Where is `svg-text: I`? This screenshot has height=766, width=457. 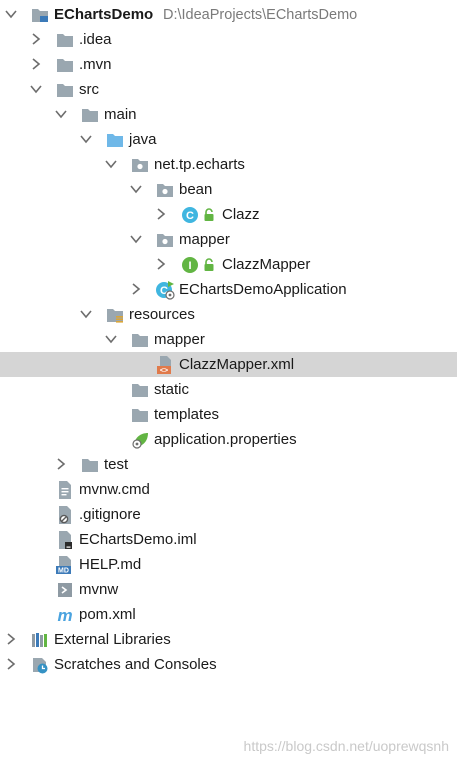 svg-text: I is located at coordinates (189, 266).